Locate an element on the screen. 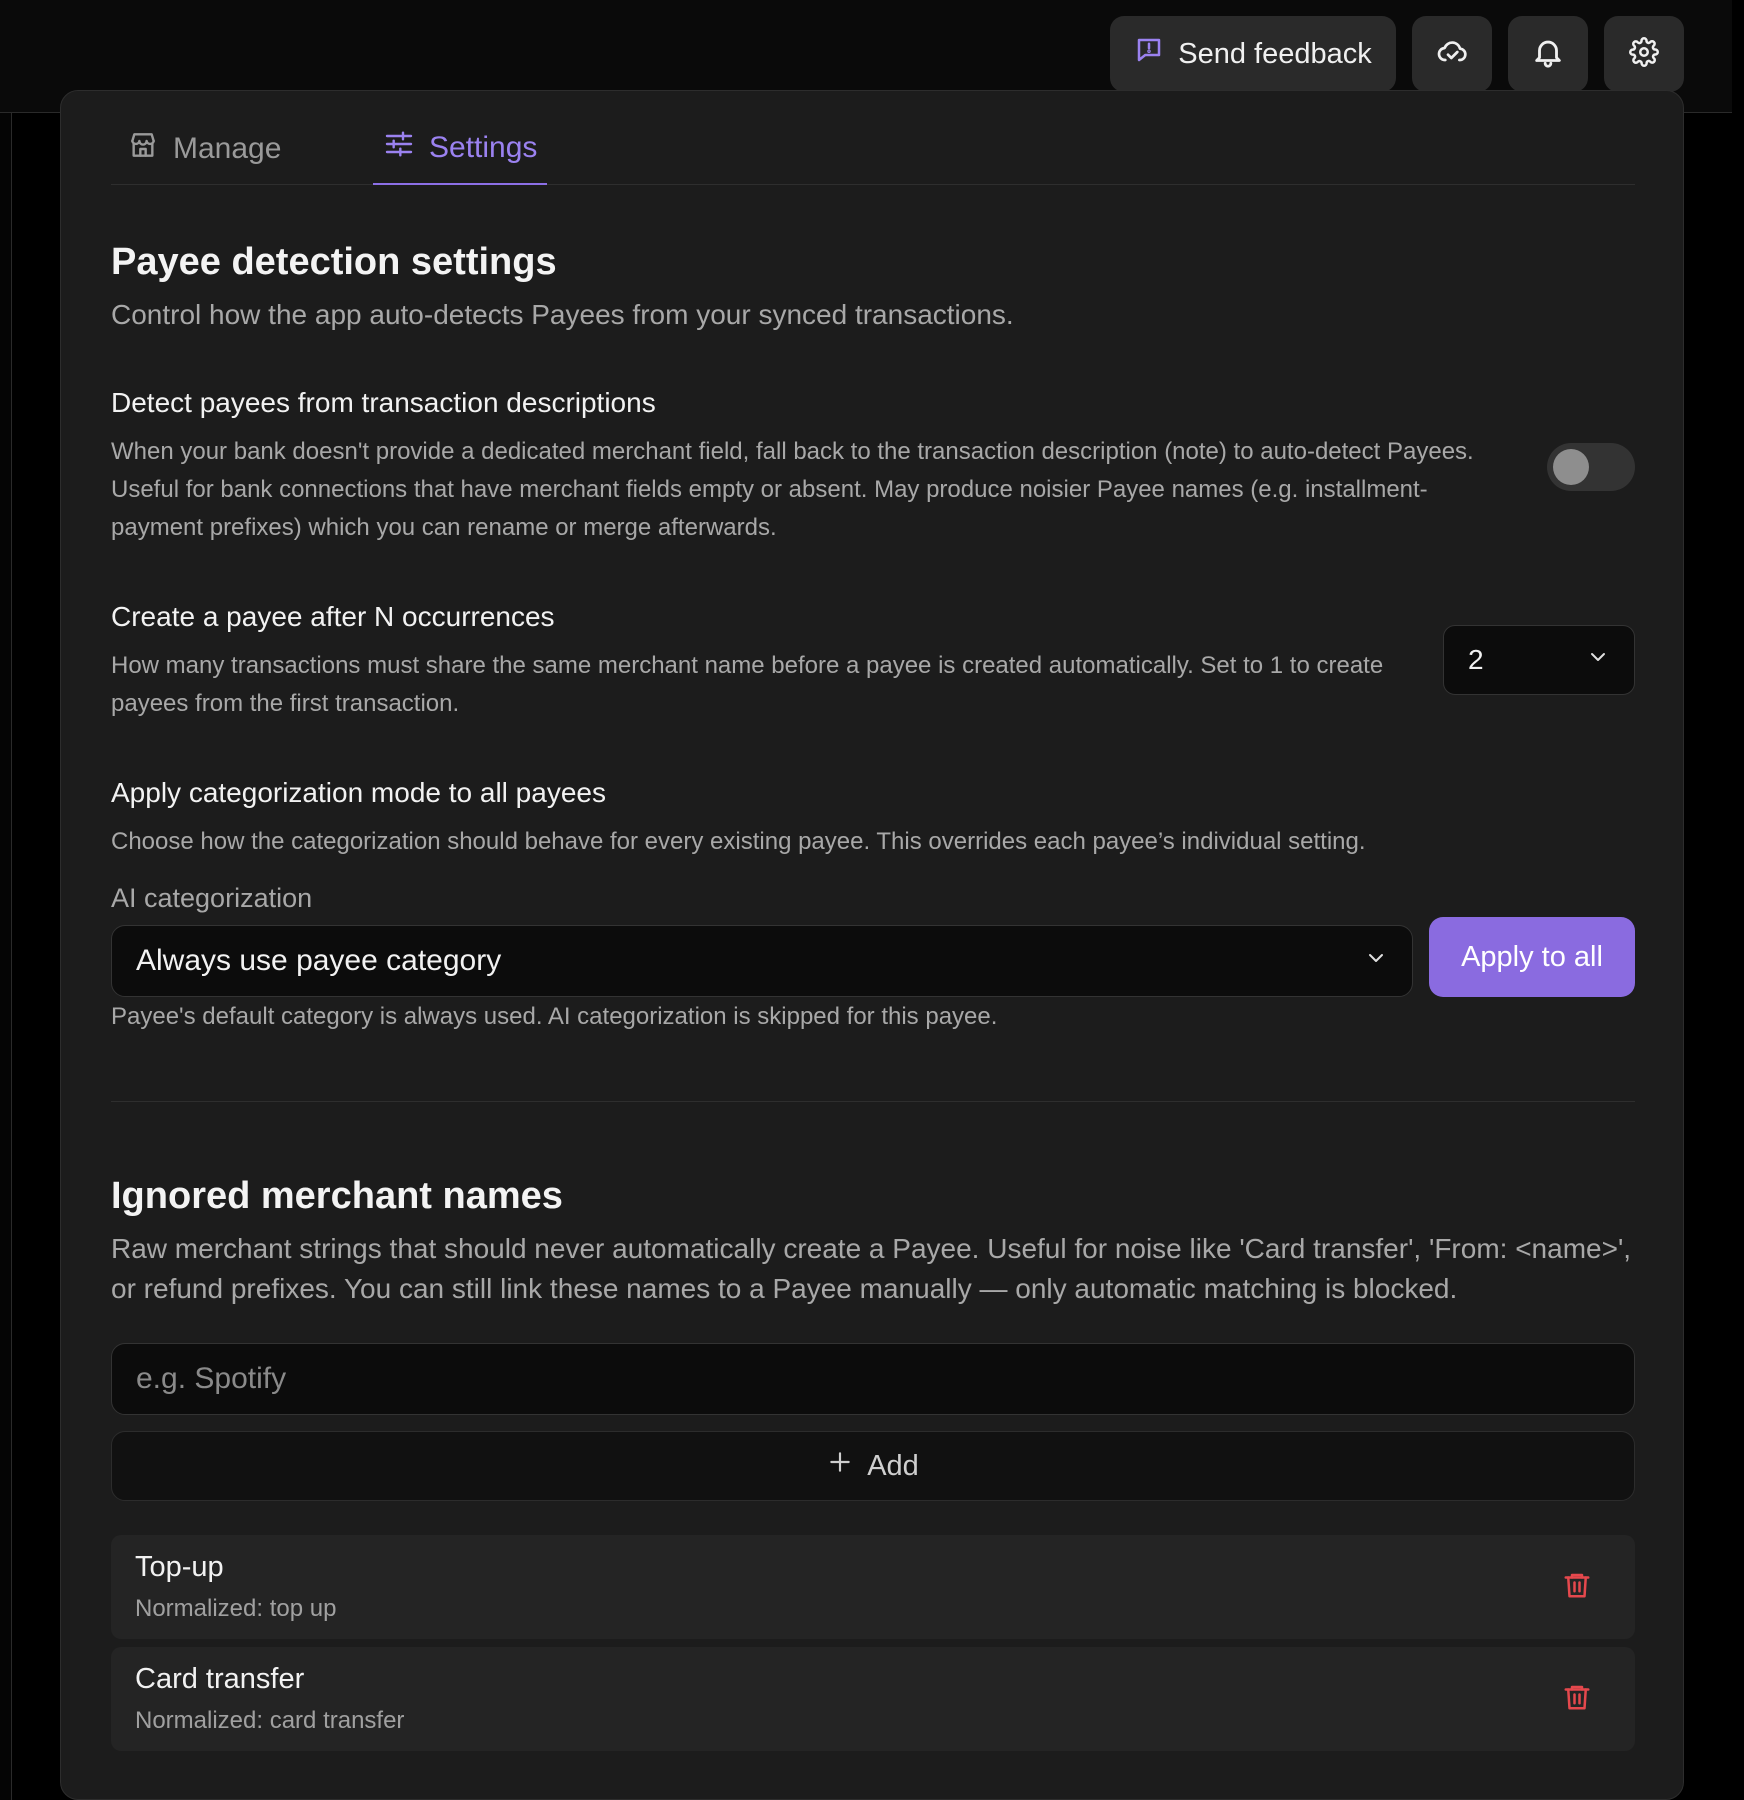  merchant-name-input is located at coordinates (873, 1379).